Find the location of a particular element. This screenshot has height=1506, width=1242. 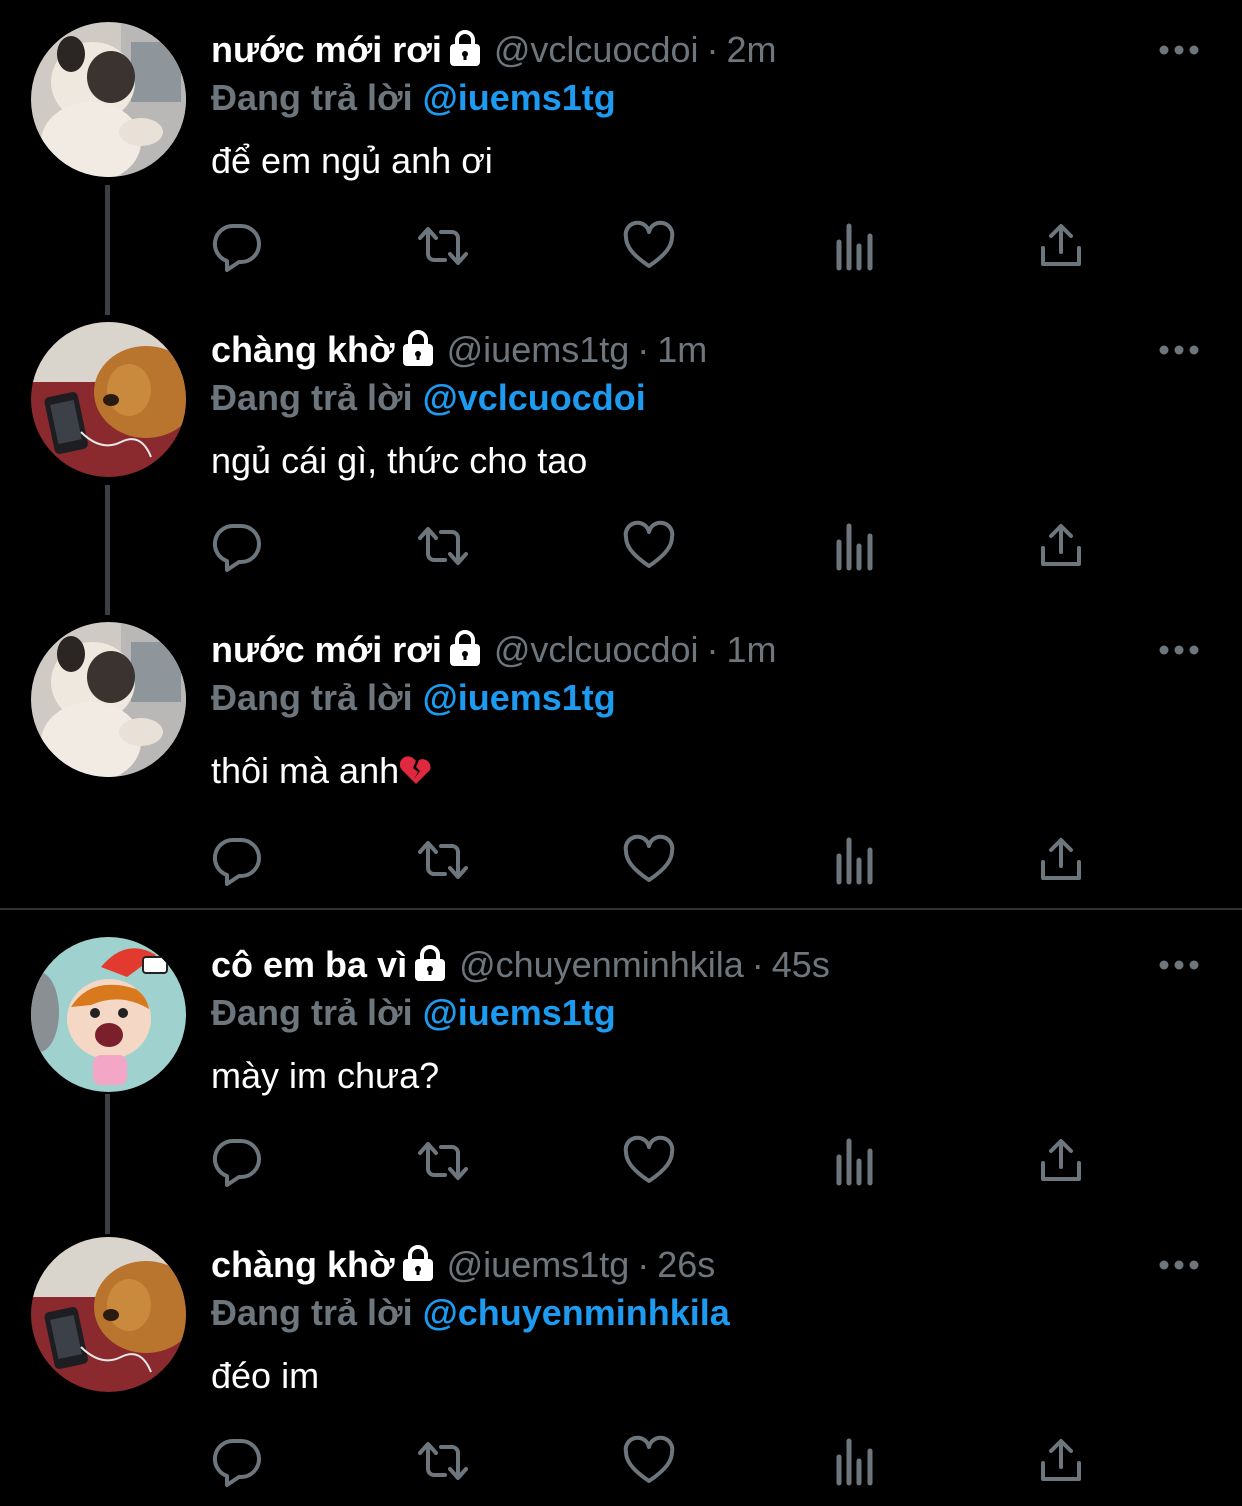

timestamp: 2m is located at coordinates (752, 49).